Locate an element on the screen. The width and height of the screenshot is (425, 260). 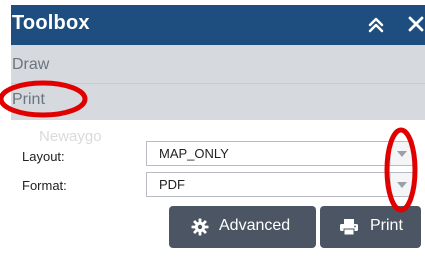
menu-item-print: Print is located at coordinates (218, 100).